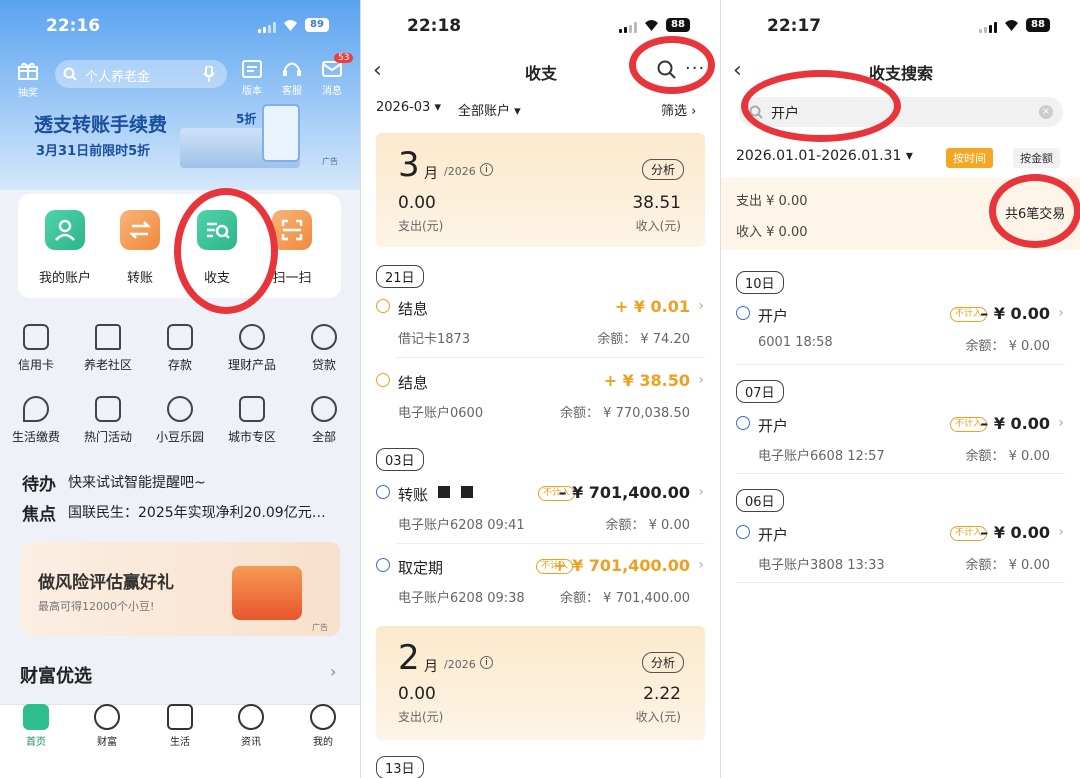 Image resolution: width=1080 pixels, height=778 pixels. What do you see at coordinates (484, 111) in the screenshot?
I see `account-value: 全部账户` at bounding box center [484, 111].